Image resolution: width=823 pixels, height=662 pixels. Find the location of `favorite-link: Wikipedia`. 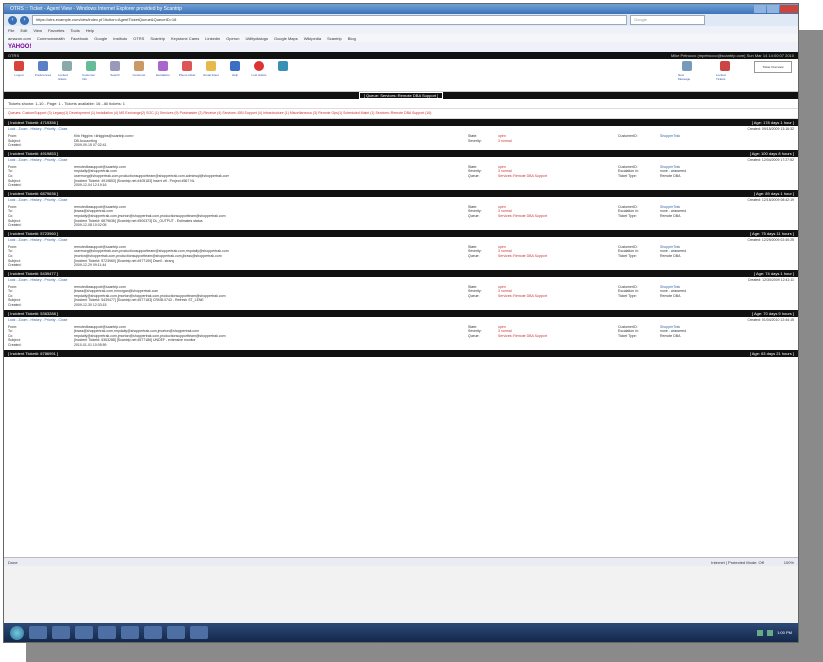

favorite-link: Wikipedia is located at coordinates (312, 38).